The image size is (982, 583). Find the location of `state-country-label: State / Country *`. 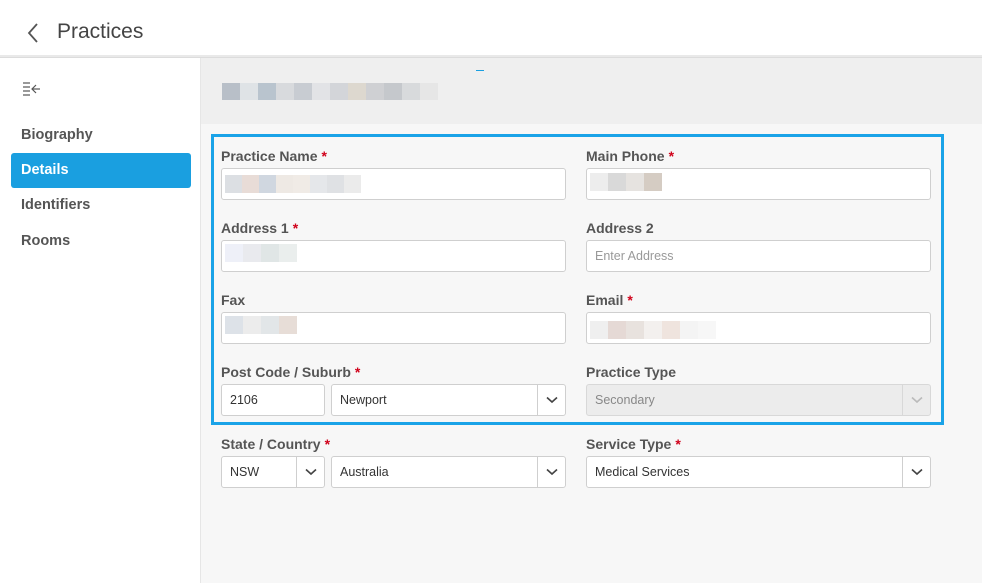

state-country-label: State / Country * is located at coordinates (276, 444).